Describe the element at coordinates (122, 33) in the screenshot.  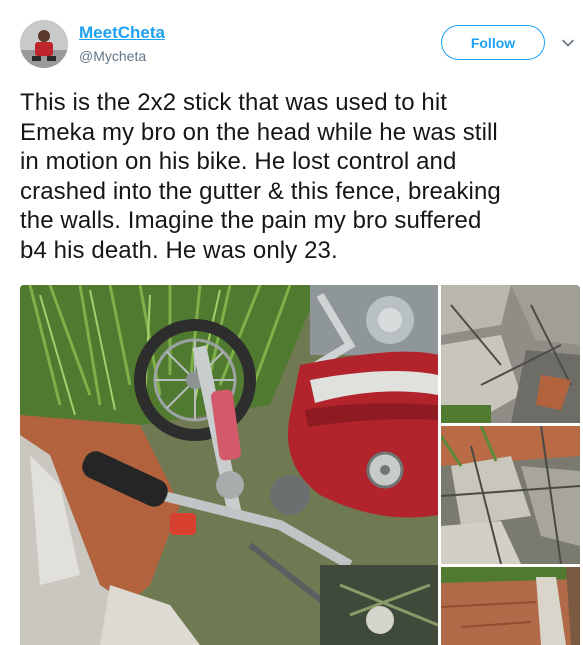
I see `author-display-name: MeetCheta` at that location.